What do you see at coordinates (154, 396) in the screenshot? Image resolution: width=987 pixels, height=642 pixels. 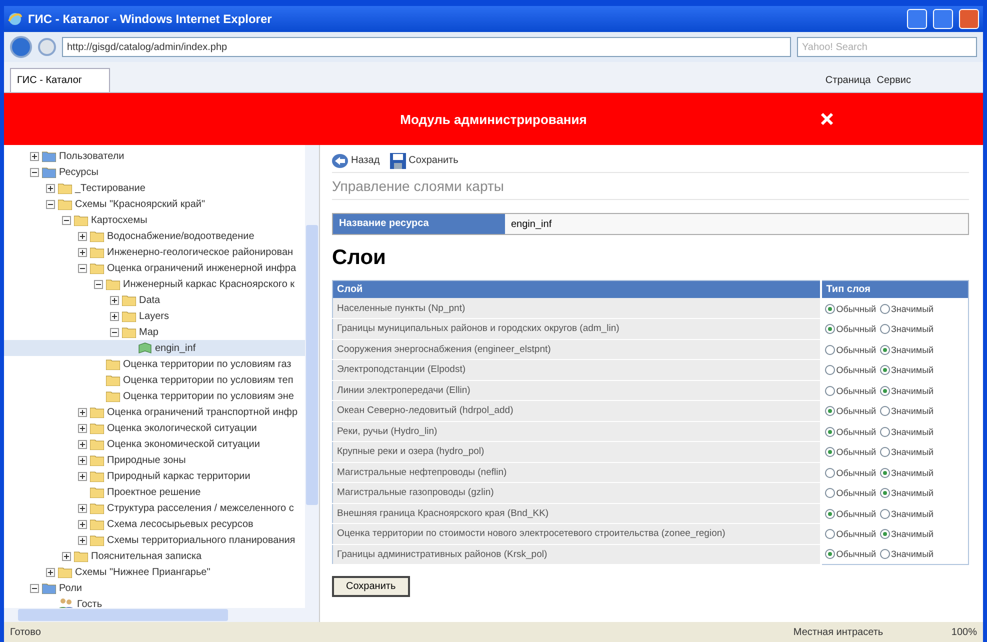 I see `tree-item: Оценка территории по условиям эне` at bounding box center [154, 396].